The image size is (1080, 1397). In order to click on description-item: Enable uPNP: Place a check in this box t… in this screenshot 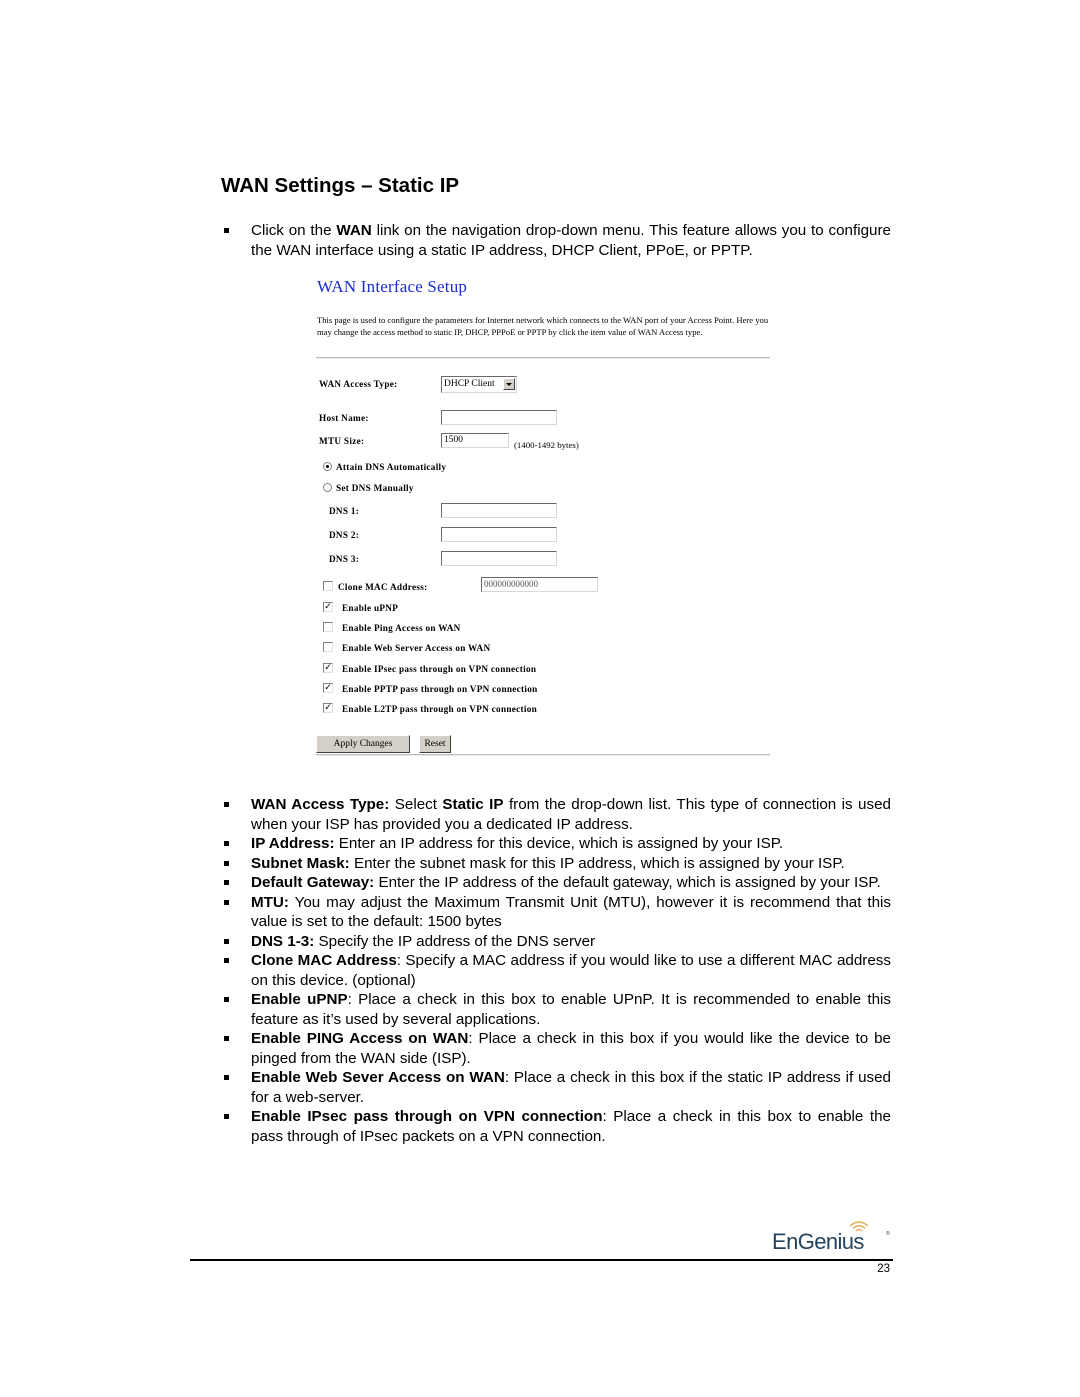, I will do `click(557, 1009)`.